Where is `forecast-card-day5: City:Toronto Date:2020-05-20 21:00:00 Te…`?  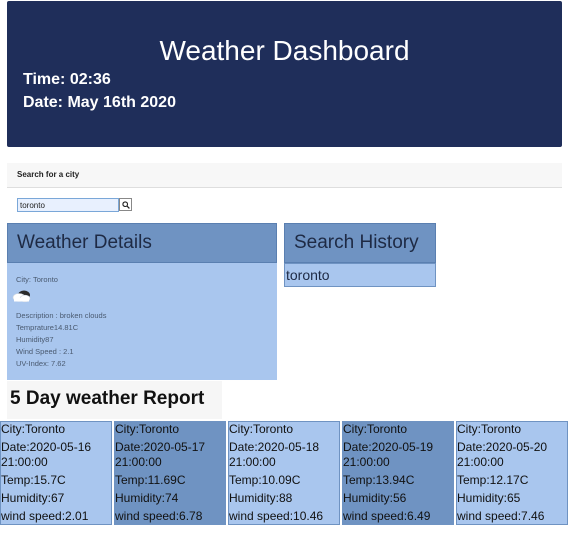
forecast-card-day5: City:Toronto Date:2020-05-20 21:00:00 Te… is located at coordinates (512, 473).